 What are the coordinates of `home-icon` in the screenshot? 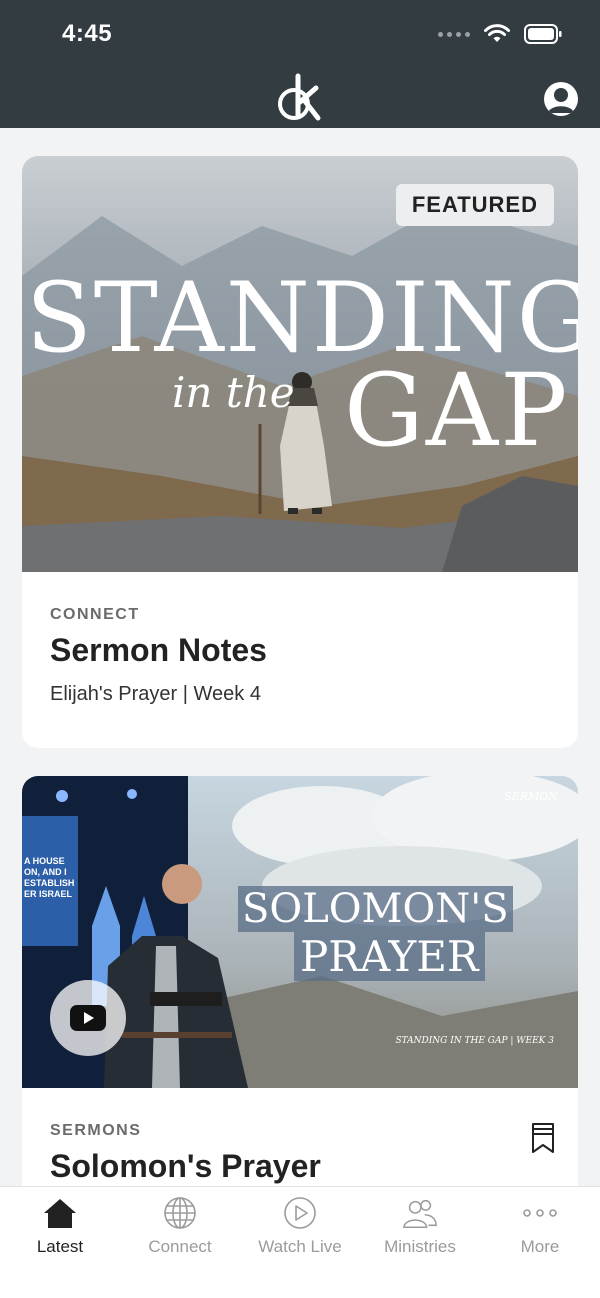 It's located at (60, 1213).